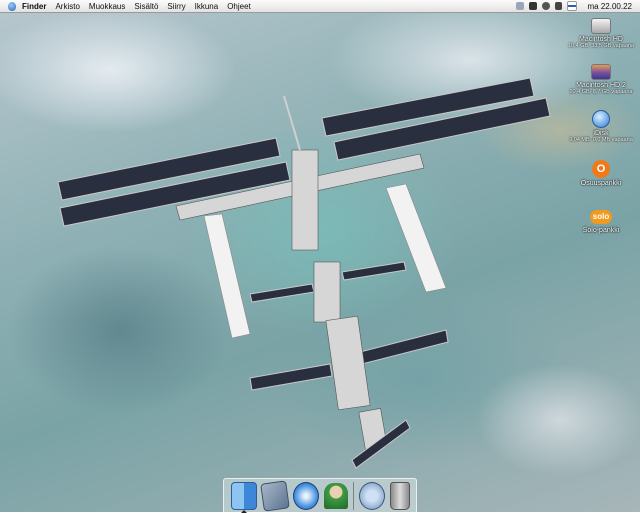 The image size is (640, 513). What do you see at coordinates (601, 46) in the screenshot?
I see `desktop-icon-info: 10,4 GB, 33,5 GB vapaana` at bounding box center [601, 46].